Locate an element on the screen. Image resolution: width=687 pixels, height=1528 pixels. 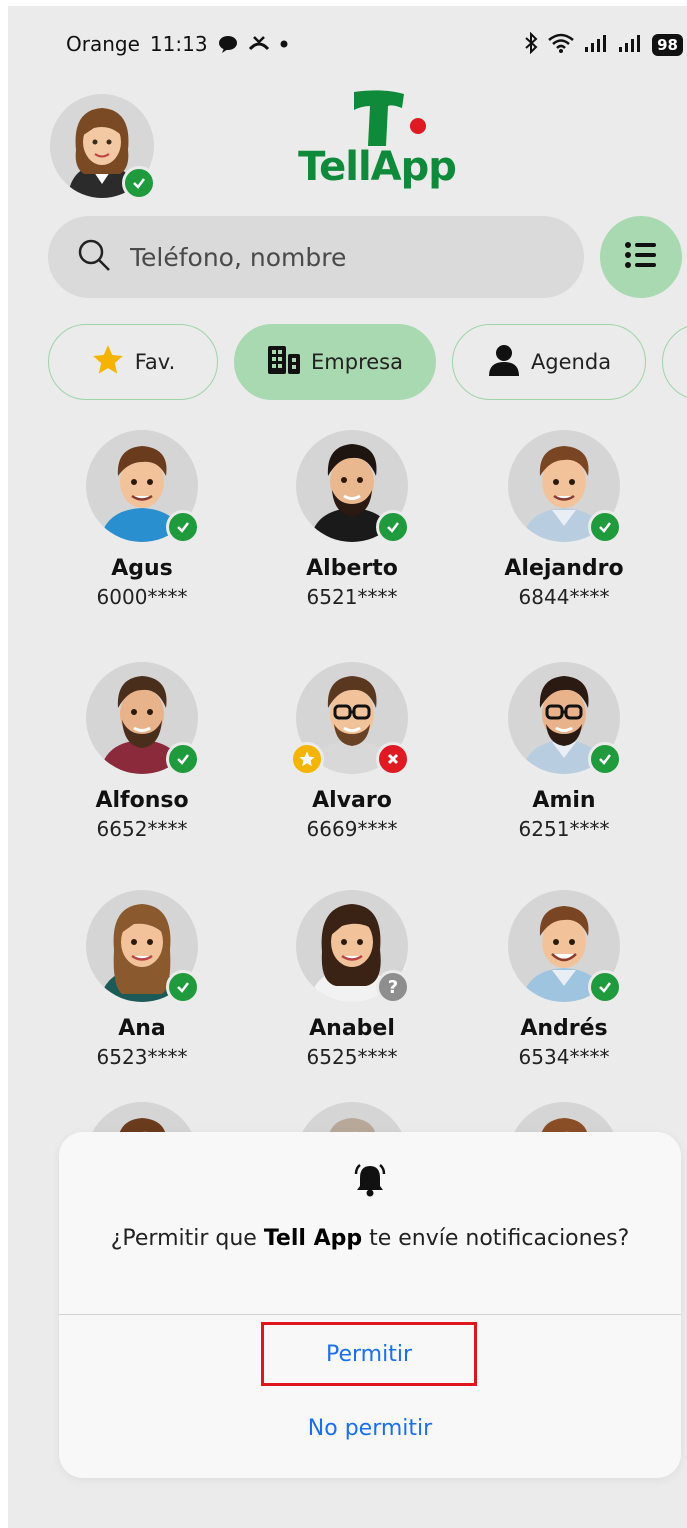
allow-button: Permitir is located at coordinates (369, 1354).